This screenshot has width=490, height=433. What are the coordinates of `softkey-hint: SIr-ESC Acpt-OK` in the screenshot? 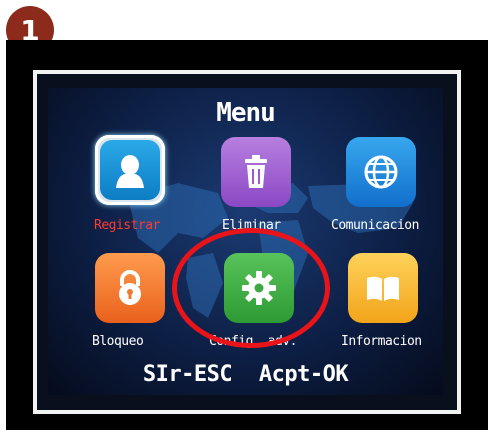 It's located at (245, 374).